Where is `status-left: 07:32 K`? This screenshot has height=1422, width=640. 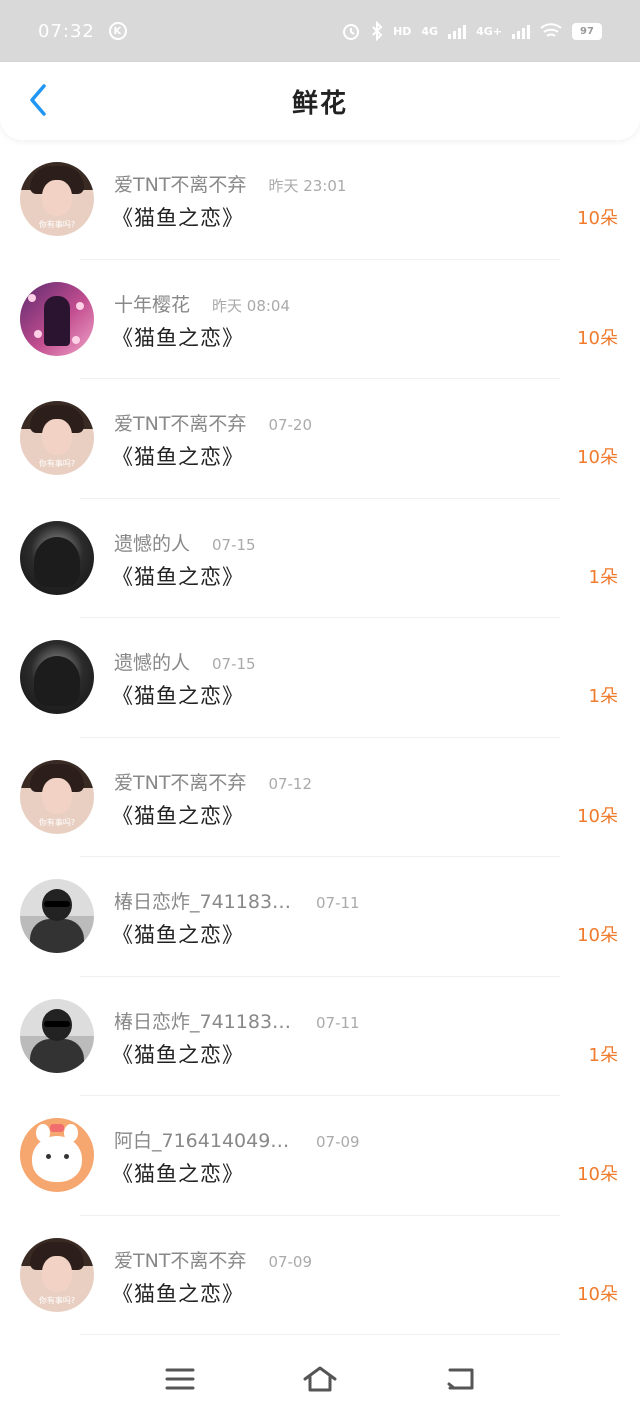 status-left: 07:32 K is located at coordinates (82, 31).